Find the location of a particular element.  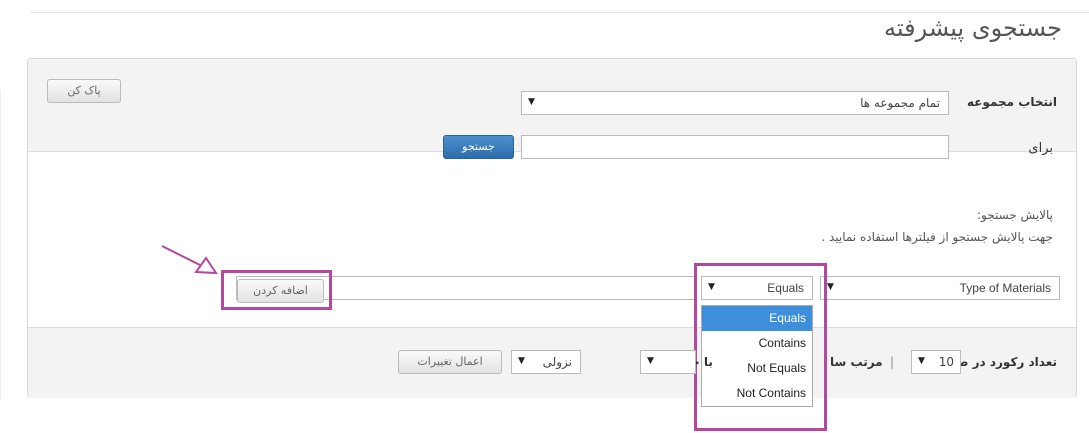

add-button-highlight is located at coordinates (276, 290).